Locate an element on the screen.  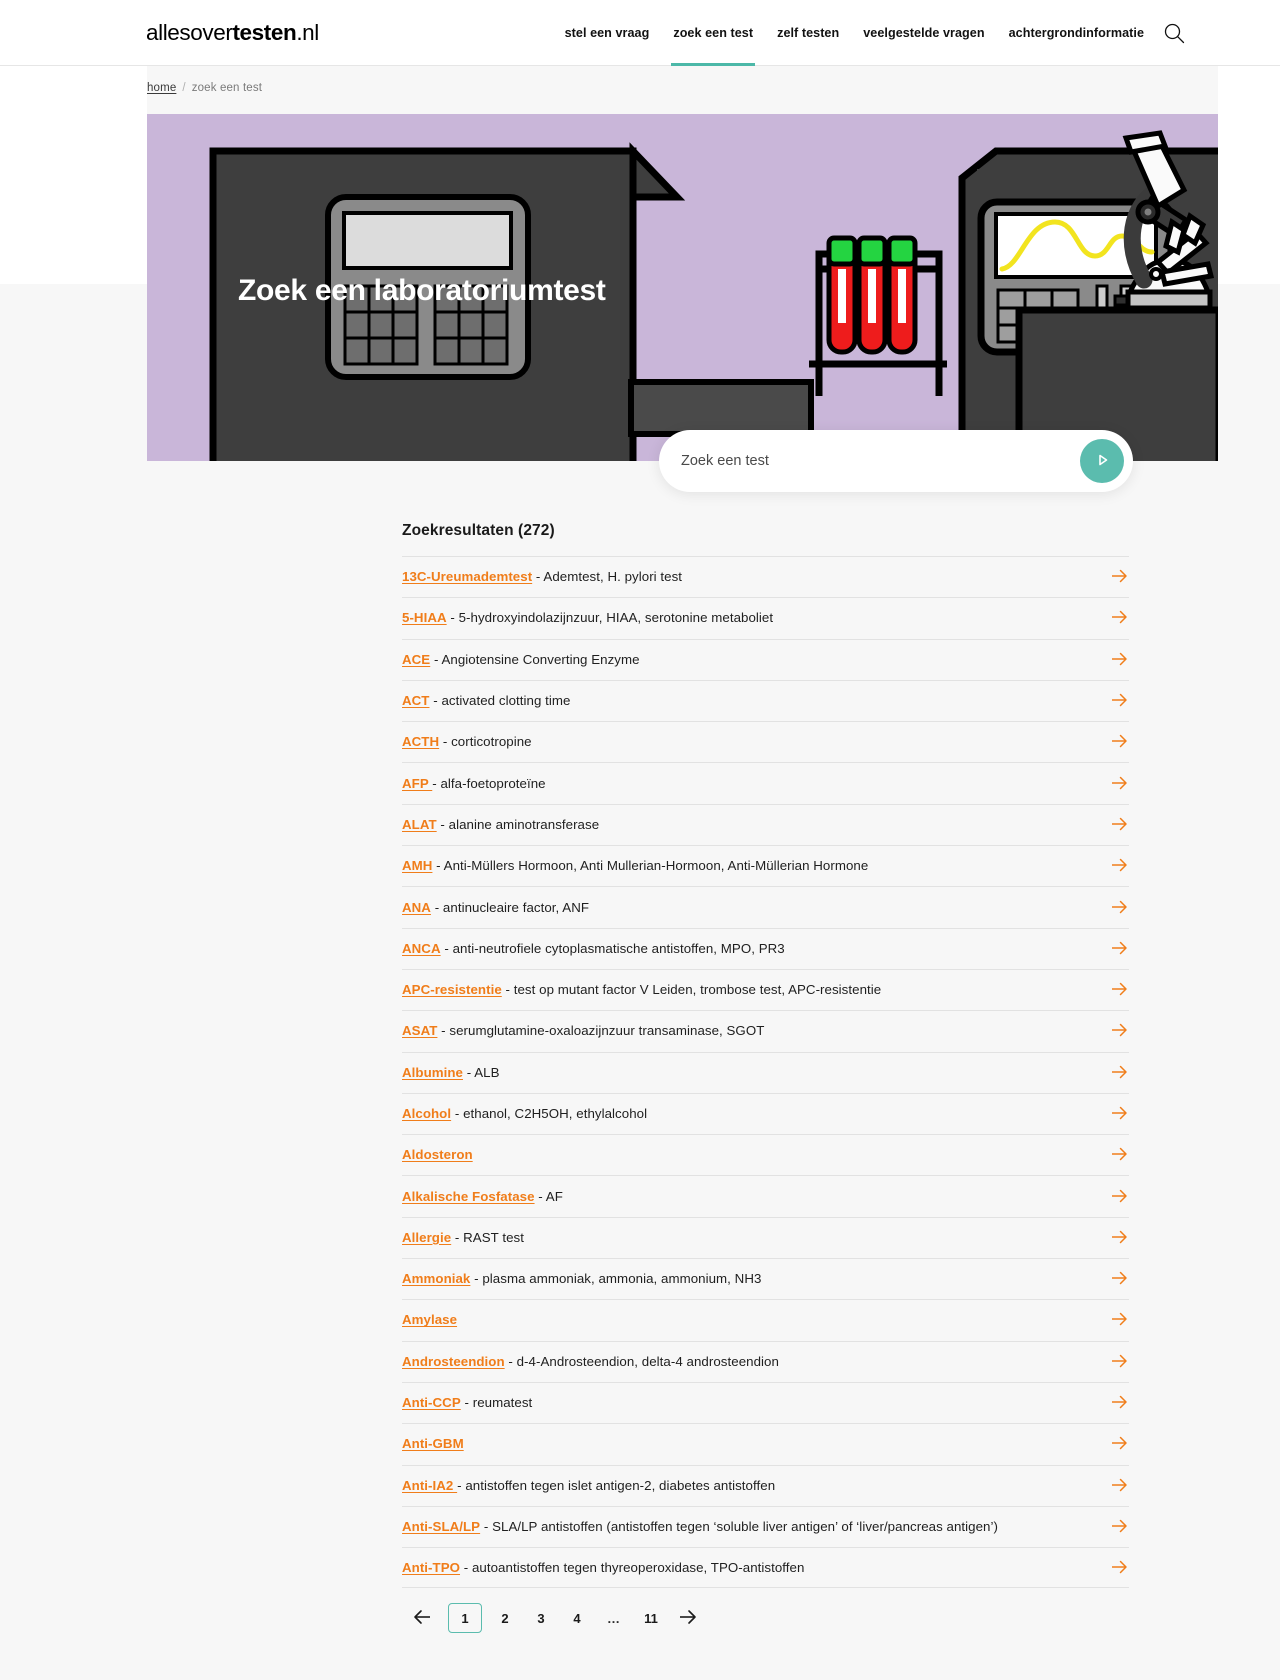
site-logo: allesovertesten.nl is located at coordinates (232, 33).